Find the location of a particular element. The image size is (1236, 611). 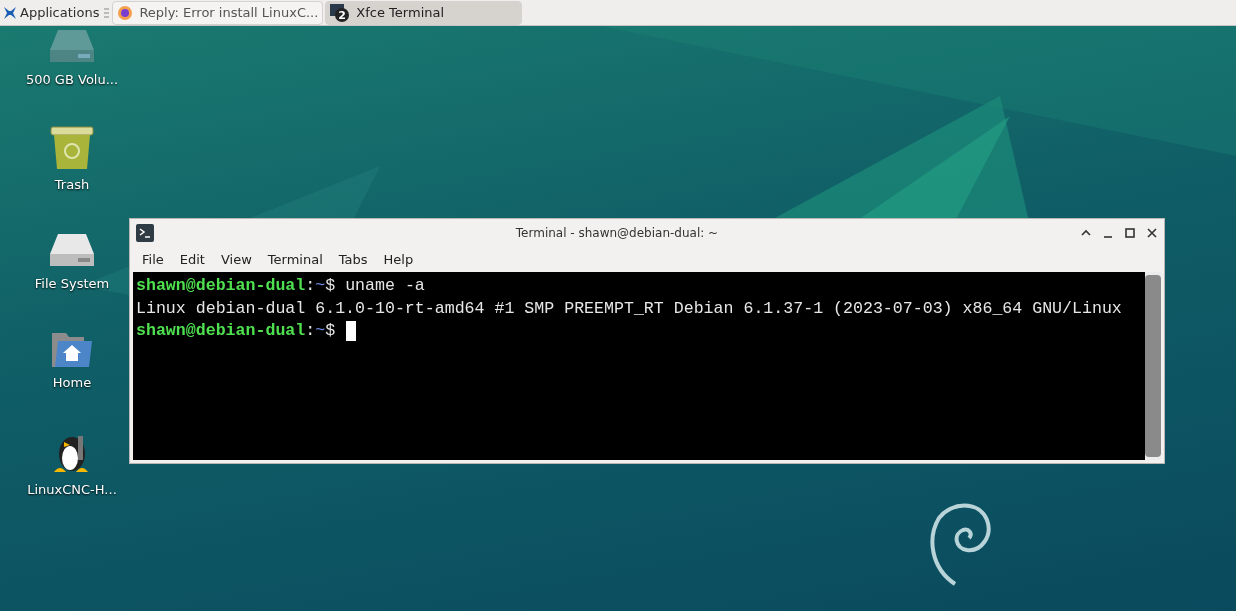

browser-icon is located at coordinates (125, 12).